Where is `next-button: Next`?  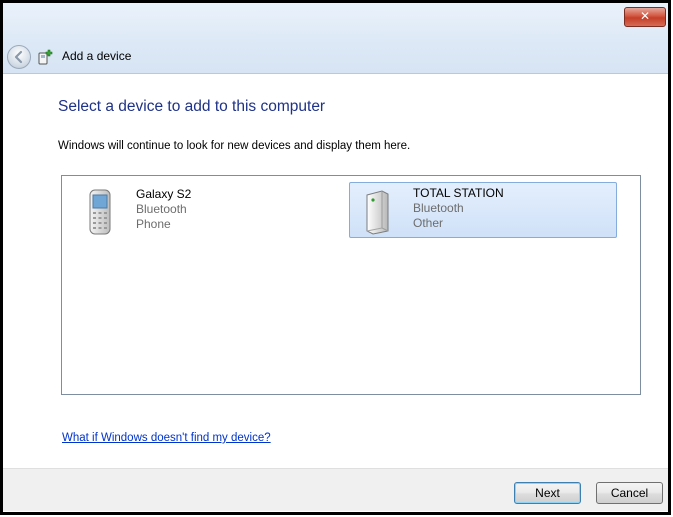
next-button: Next is located at coordinates (547, 493).